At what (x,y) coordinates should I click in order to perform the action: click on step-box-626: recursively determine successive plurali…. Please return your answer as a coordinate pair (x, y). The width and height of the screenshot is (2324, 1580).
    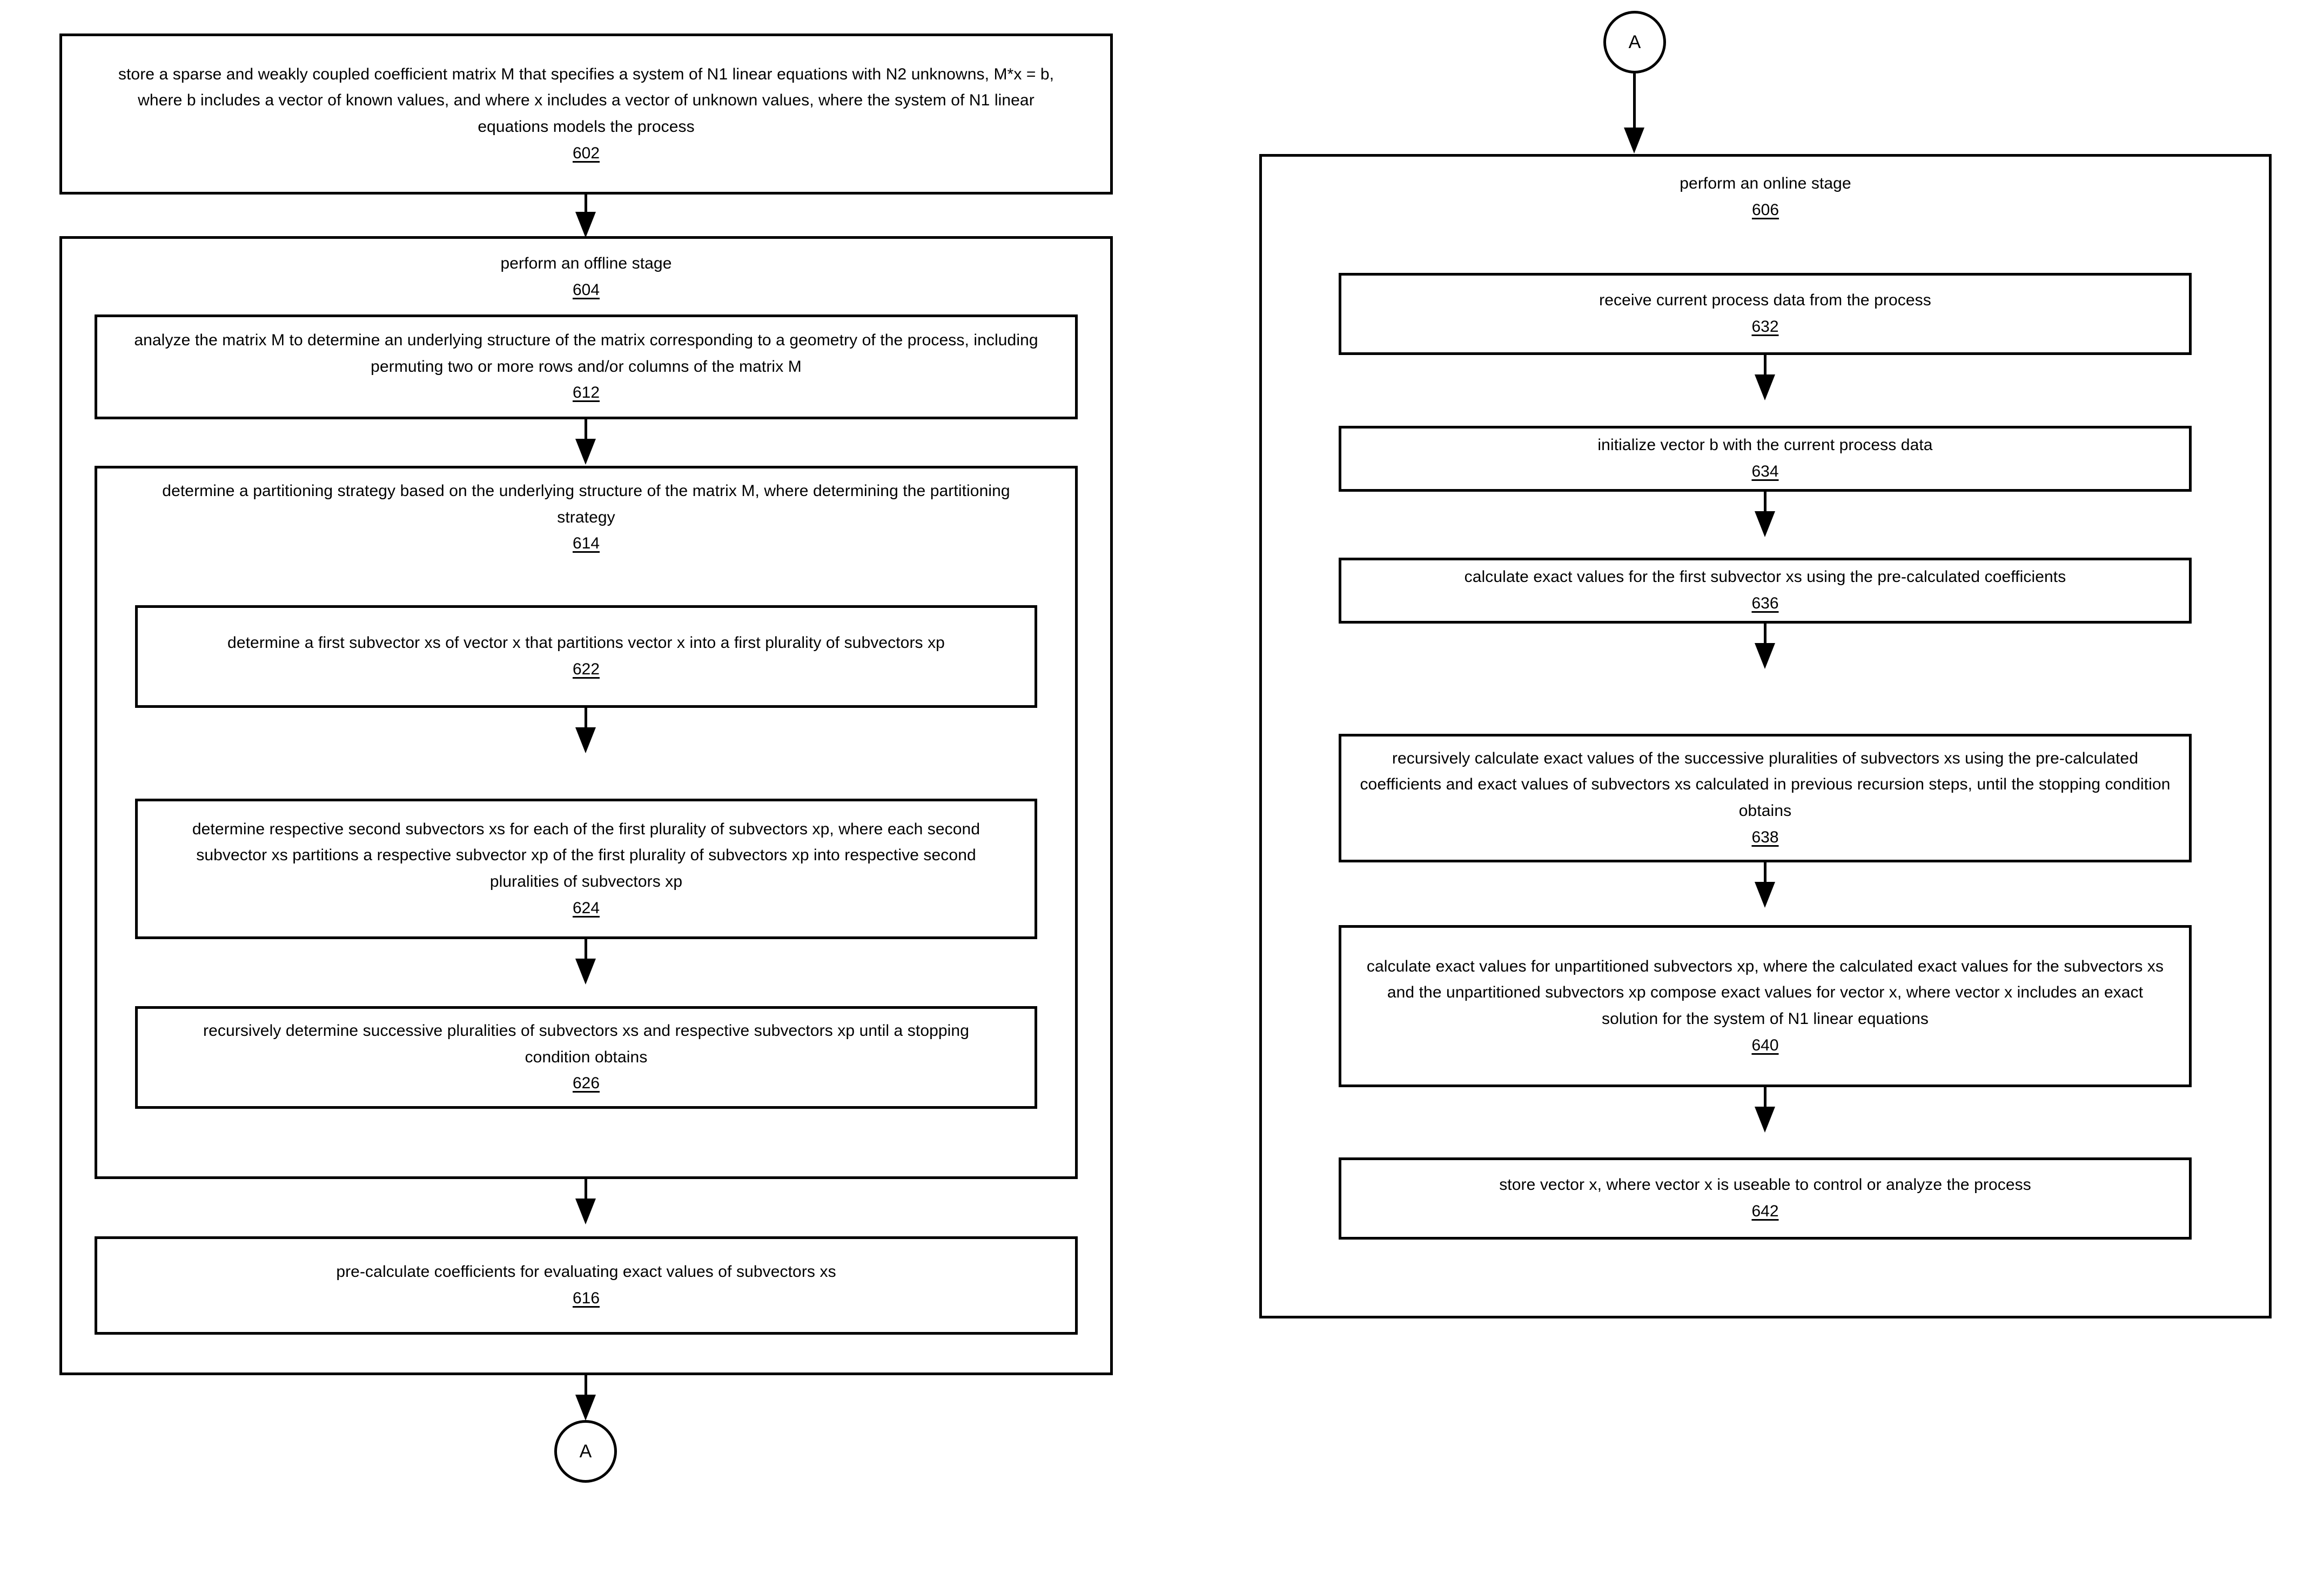
    Looking at the image, I should click on (586, 1057).